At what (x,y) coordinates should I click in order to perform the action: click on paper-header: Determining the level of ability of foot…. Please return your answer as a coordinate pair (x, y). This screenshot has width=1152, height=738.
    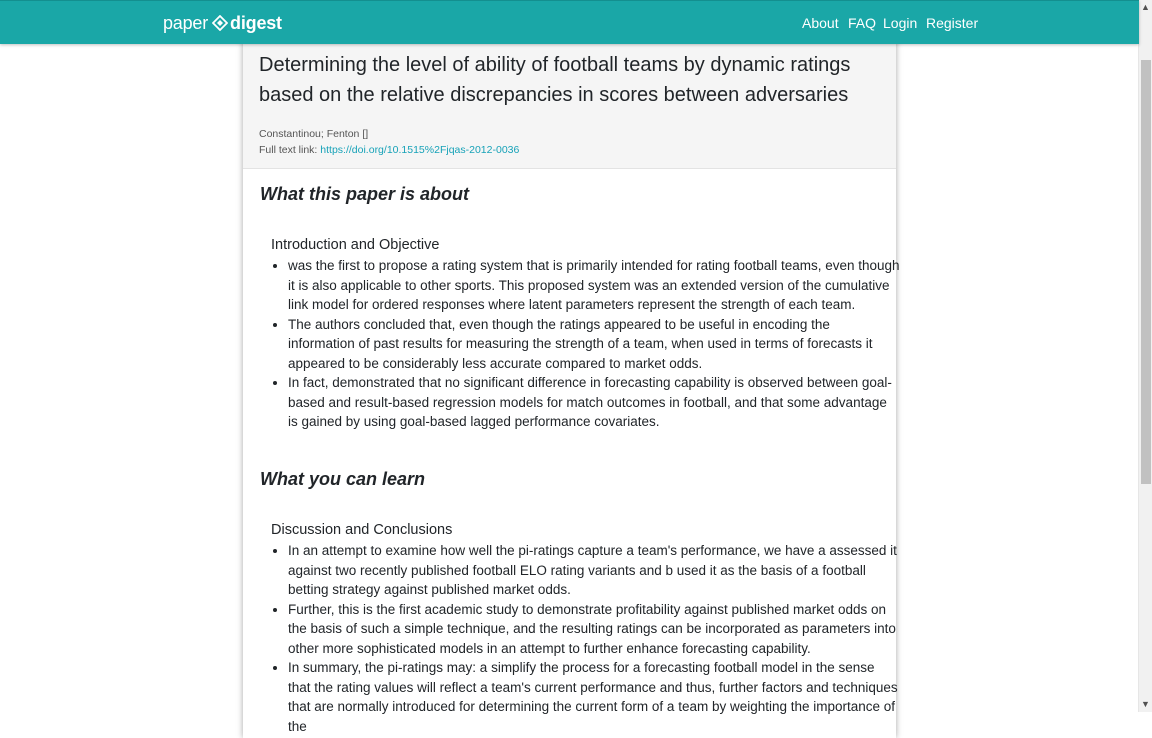
    Looking at the image, I should click on (569, 103).